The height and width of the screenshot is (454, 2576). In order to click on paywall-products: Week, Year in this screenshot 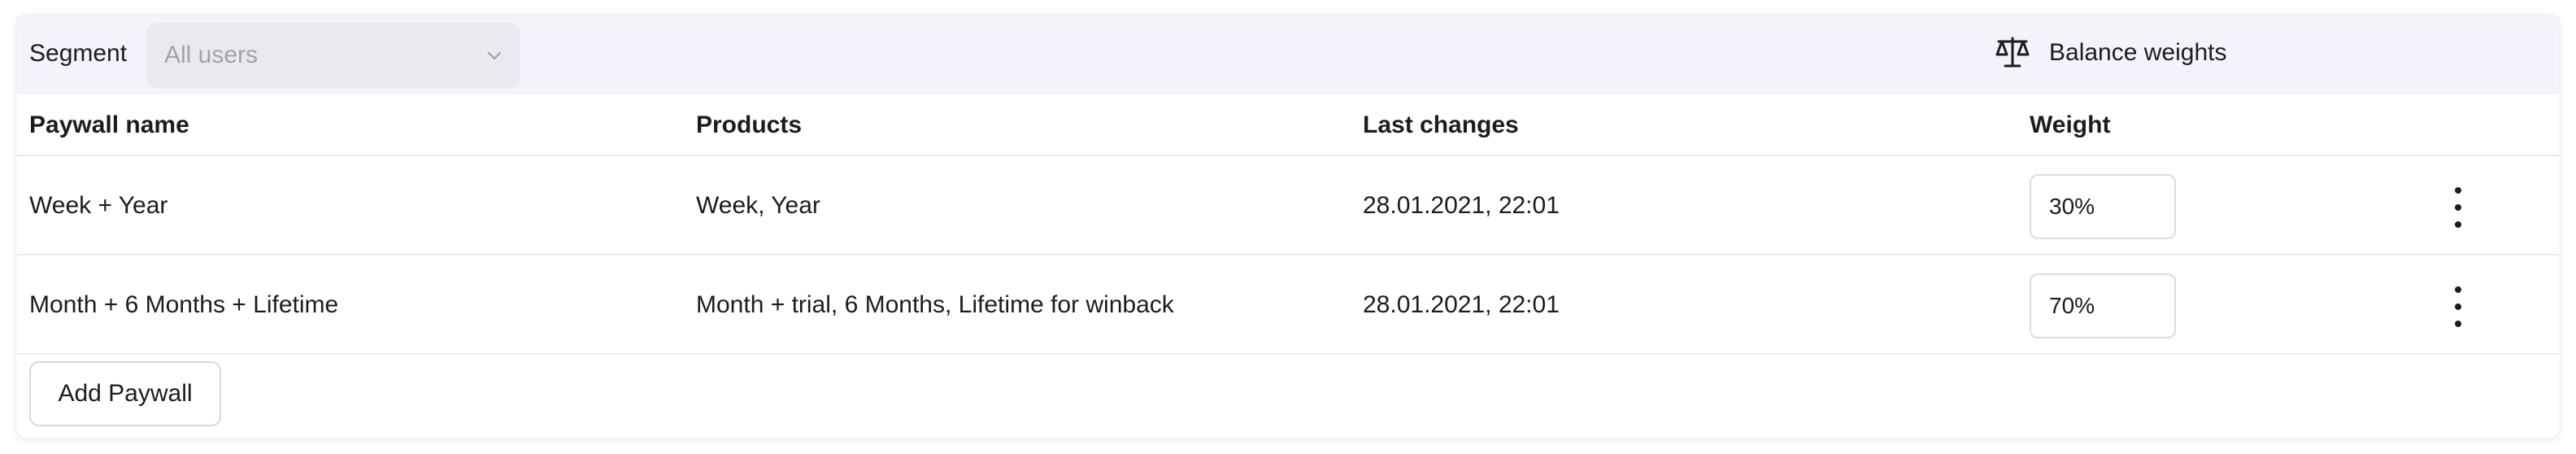, I will do `click(758, 205)`.